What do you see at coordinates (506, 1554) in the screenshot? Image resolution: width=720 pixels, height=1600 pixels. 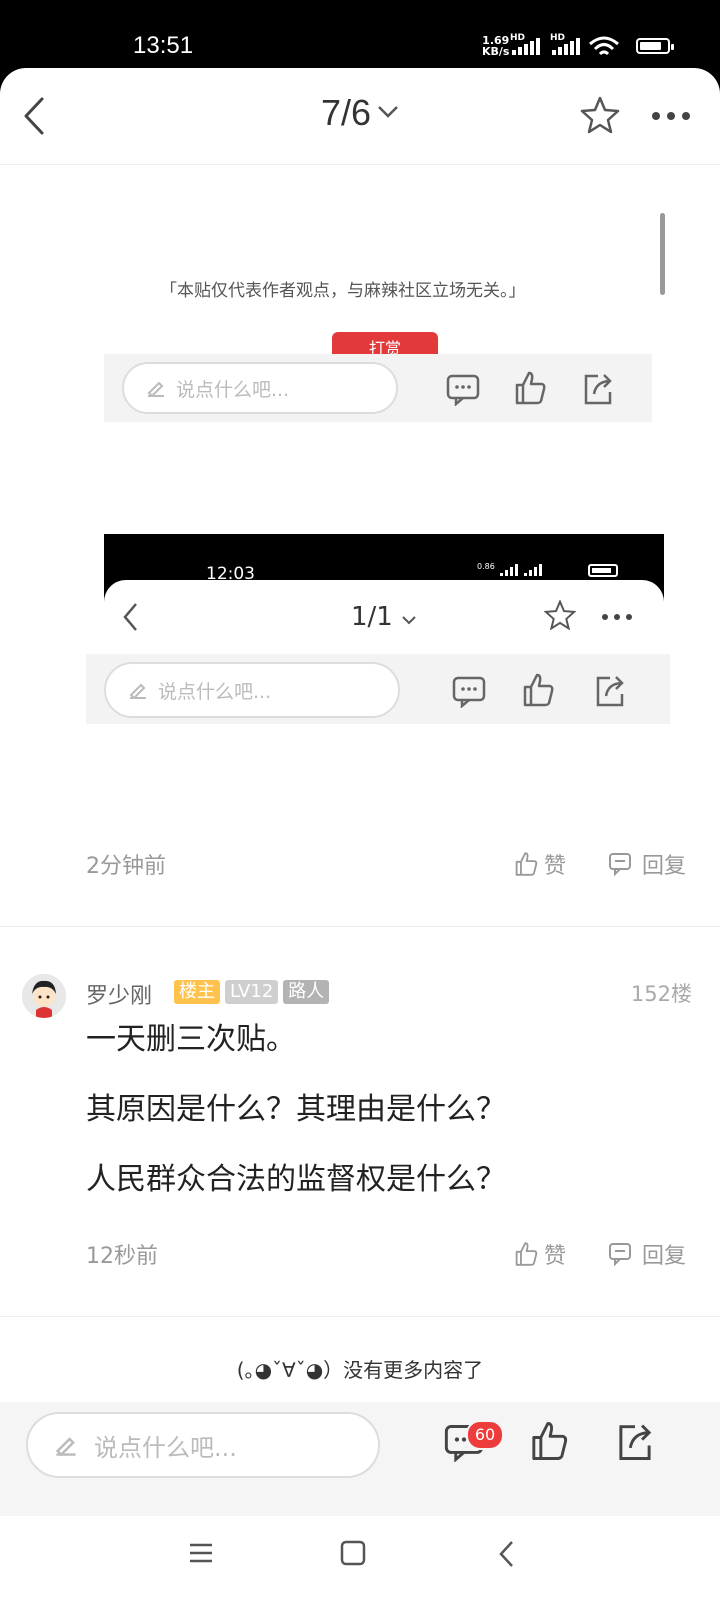 I see `nav-back-icon` at bounding box center [506, 1554].